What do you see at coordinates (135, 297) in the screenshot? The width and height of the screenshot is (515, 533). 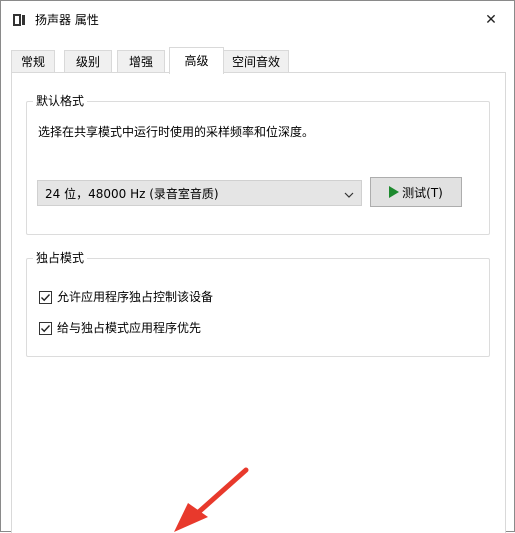 I see `allow-exclusive-label: 允许应用程序独占控制该设备` at bounding box center [135, 297].